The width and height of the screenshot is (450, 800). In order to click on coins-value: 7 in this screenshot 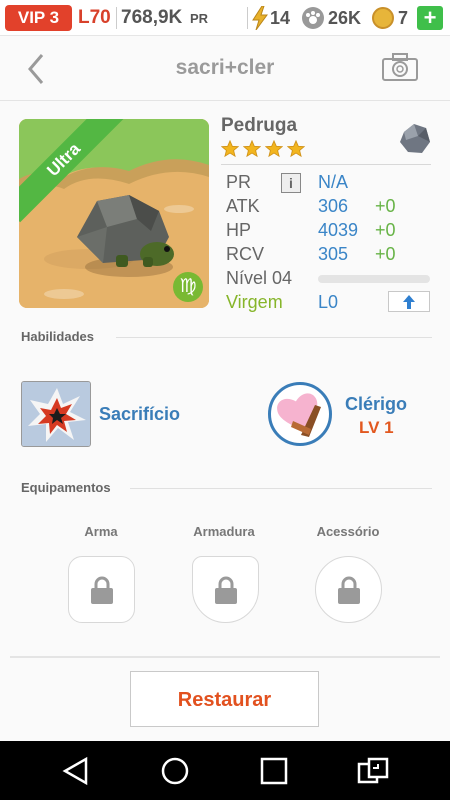, I will do `click(403, 18)`.